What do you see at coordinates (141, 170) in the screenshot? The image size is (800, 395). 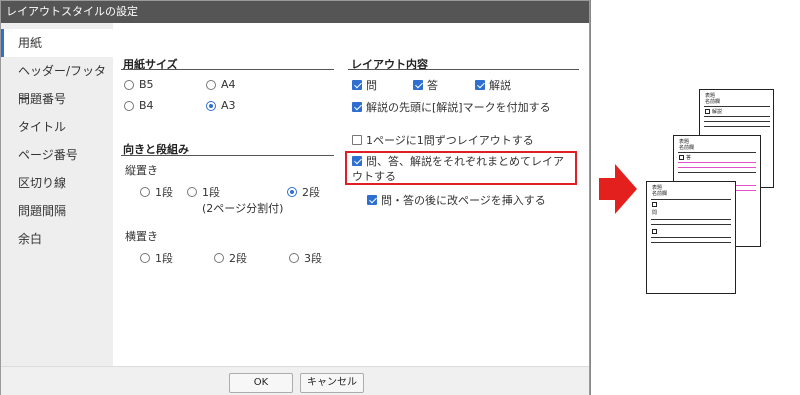 I see `portrait-label: 縦置き` at bounding box center [141, 170].